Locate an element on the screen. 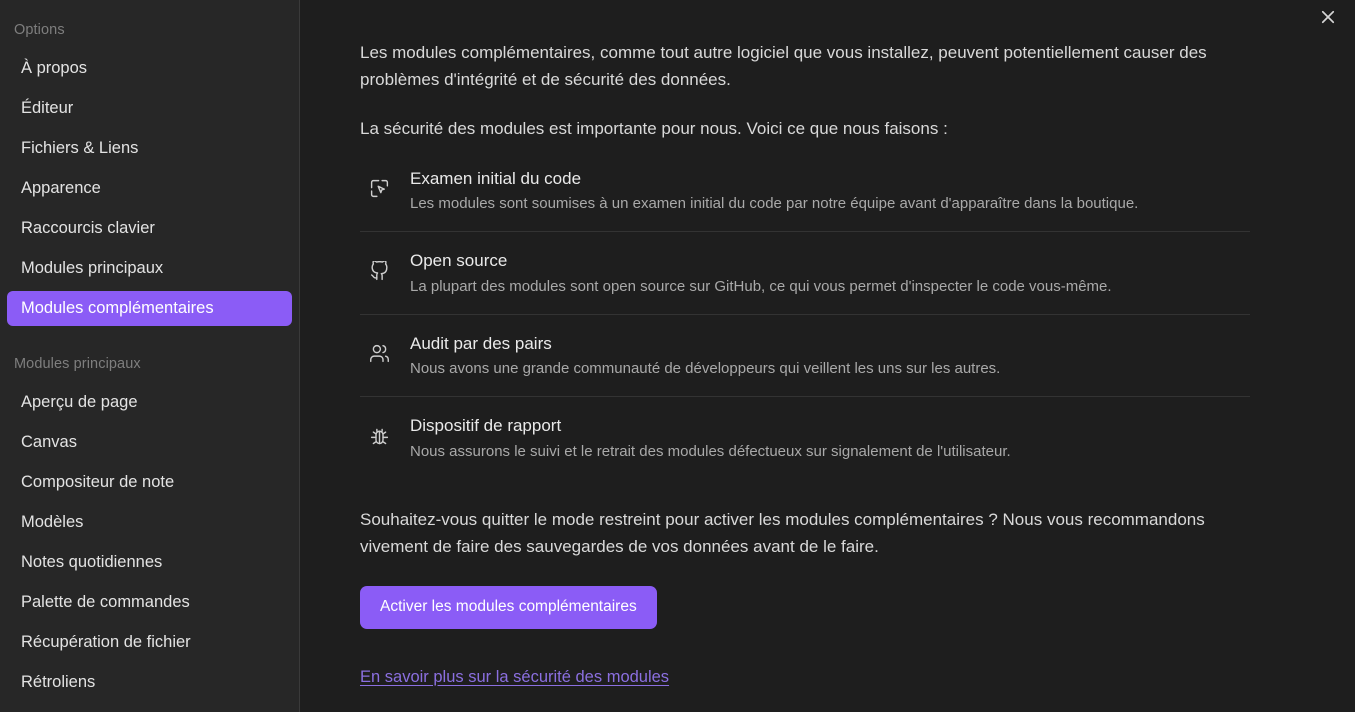 This screenshot has height=712, width=1355. sidebar-item-a-propos: À propos is located at coordinates (149, 69).